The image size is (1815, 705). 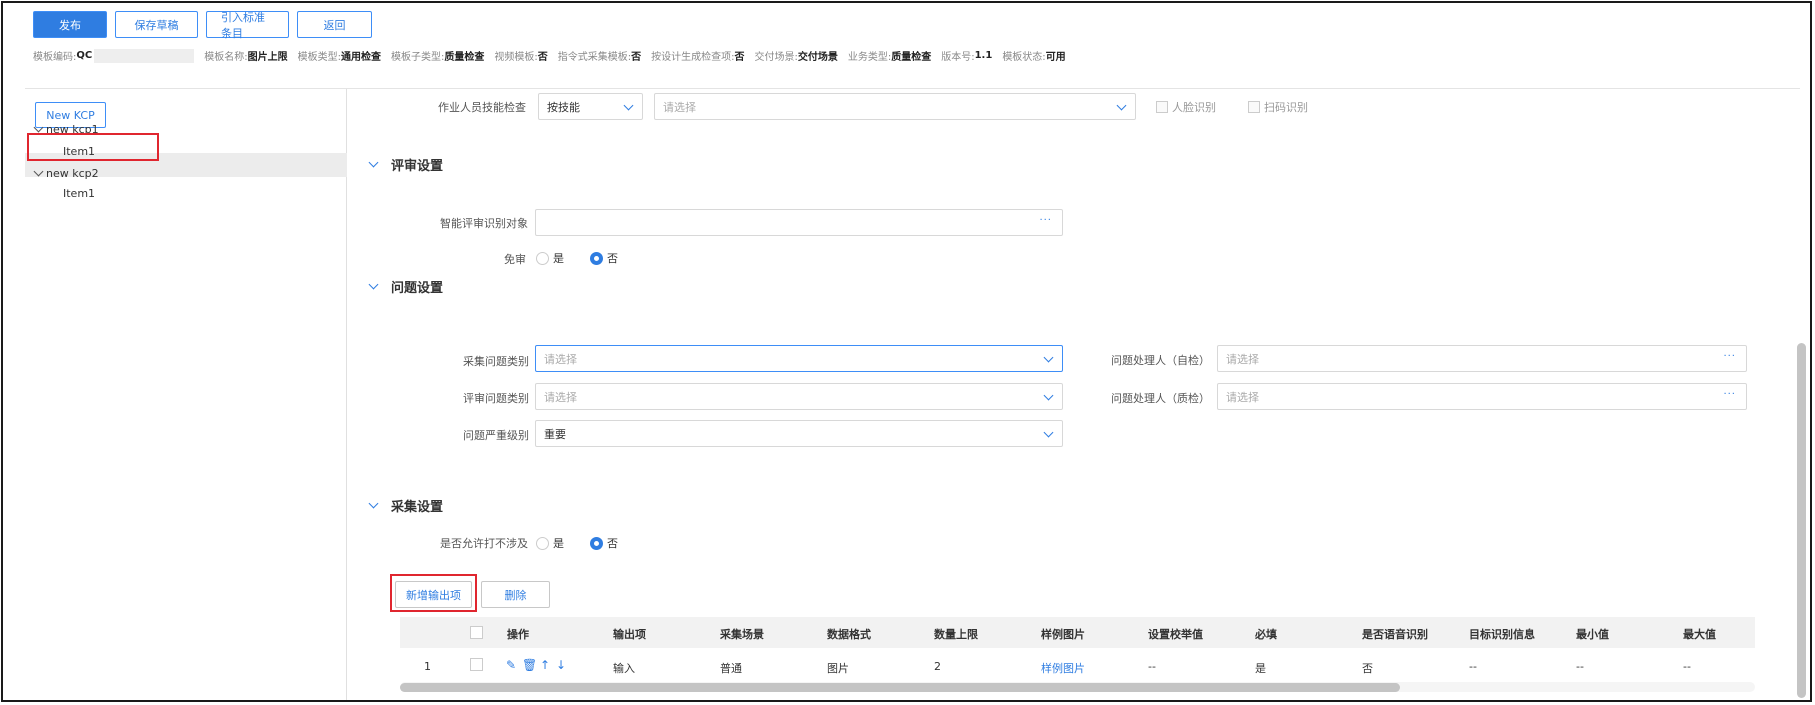 What do you see at coordinates (550, 543) in the screenshot?
I see `allow-na-yes-radio: 是` at bounding box center [550, 543].